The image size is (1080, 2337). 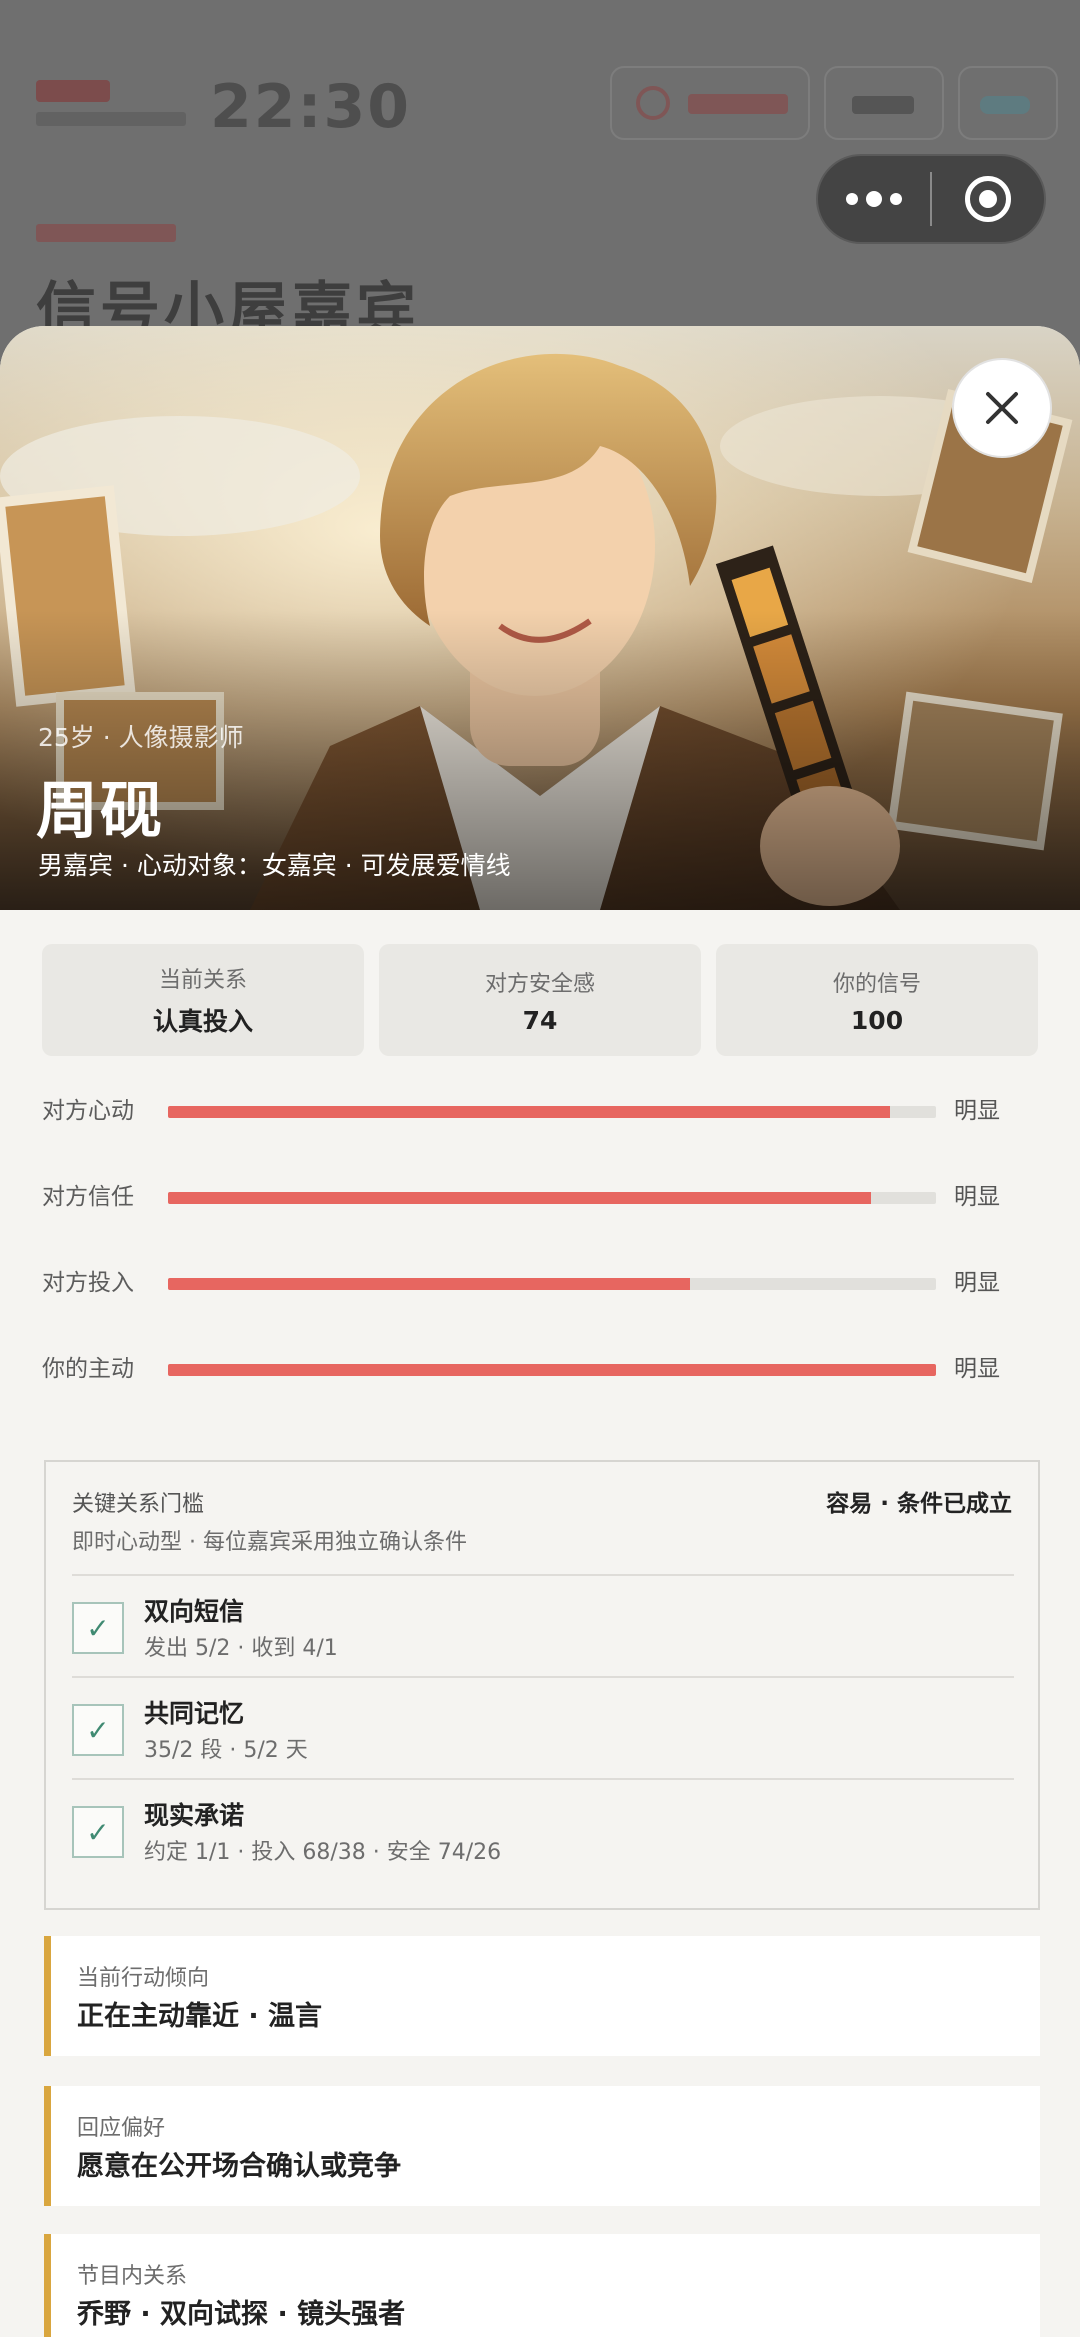 I want to click on info-card-label: 当前行动倾向, so click(x=143, y=1978).